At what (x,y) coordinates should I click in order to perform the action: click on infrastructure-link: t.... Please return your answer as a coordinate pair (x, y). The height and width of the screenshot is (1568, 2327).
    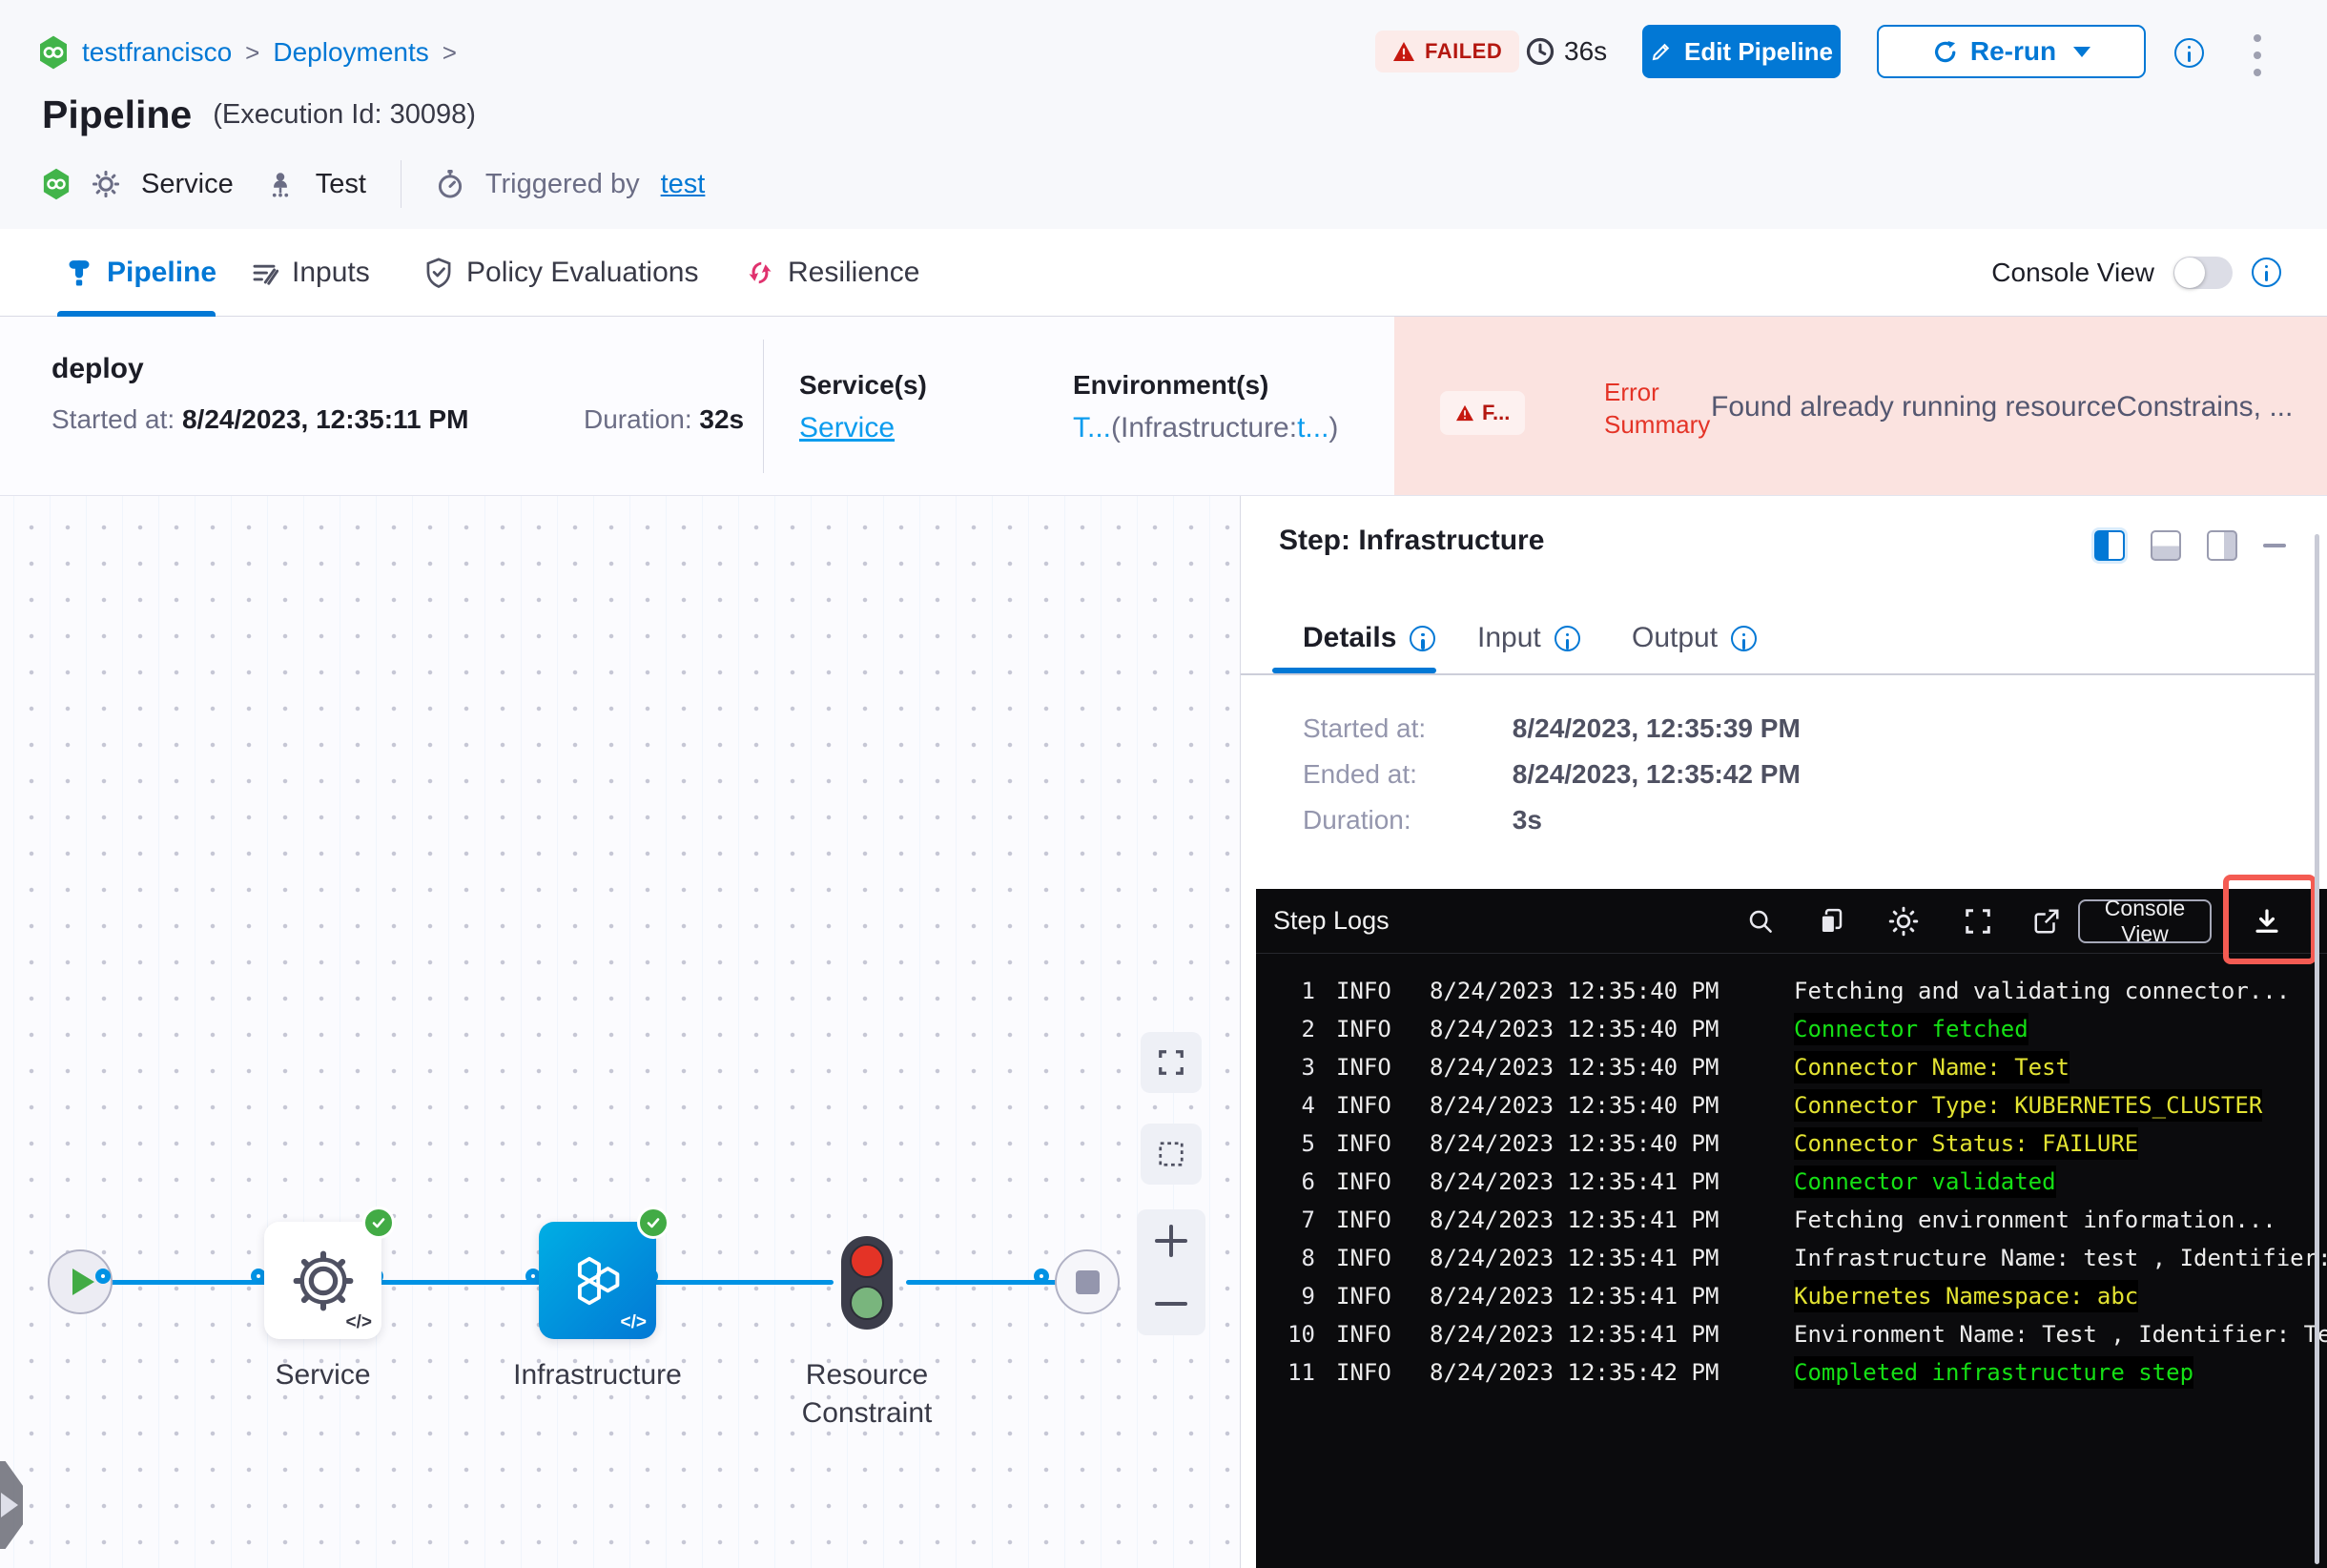
    Looking at the image, I should click on (1312, 428).